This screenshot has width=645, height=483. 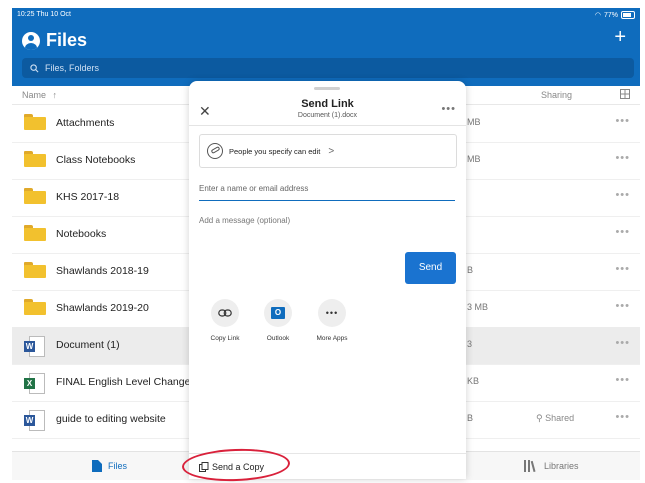 What do you see at coordinates (111, 419) in the screenshot?
I see `item-name: guide to editing website` at bounding box center [111, 419].